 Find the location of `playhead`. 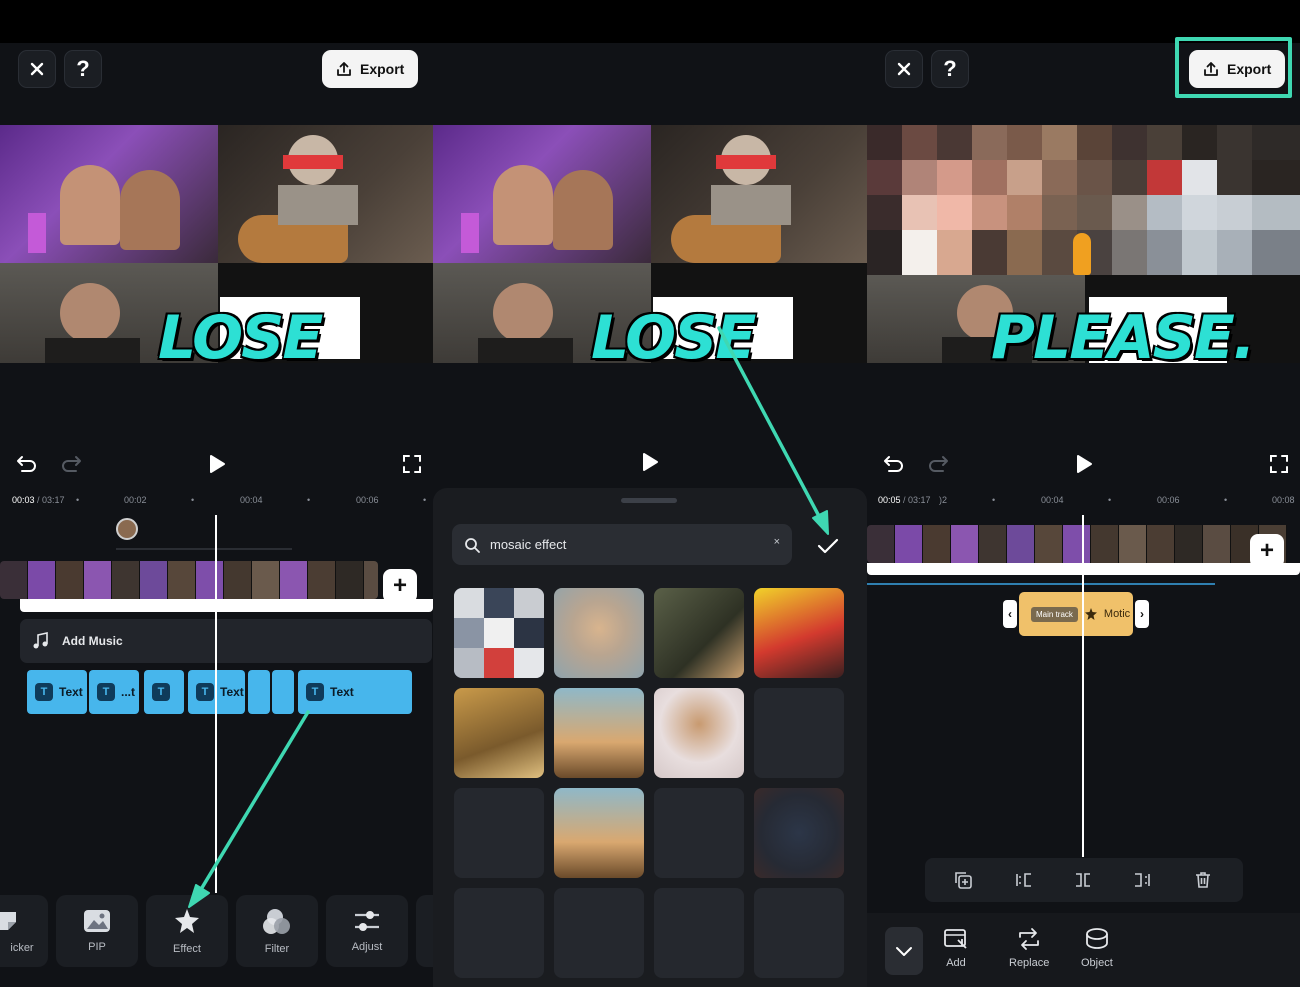

playhead is located at coordinates (1083, 686).